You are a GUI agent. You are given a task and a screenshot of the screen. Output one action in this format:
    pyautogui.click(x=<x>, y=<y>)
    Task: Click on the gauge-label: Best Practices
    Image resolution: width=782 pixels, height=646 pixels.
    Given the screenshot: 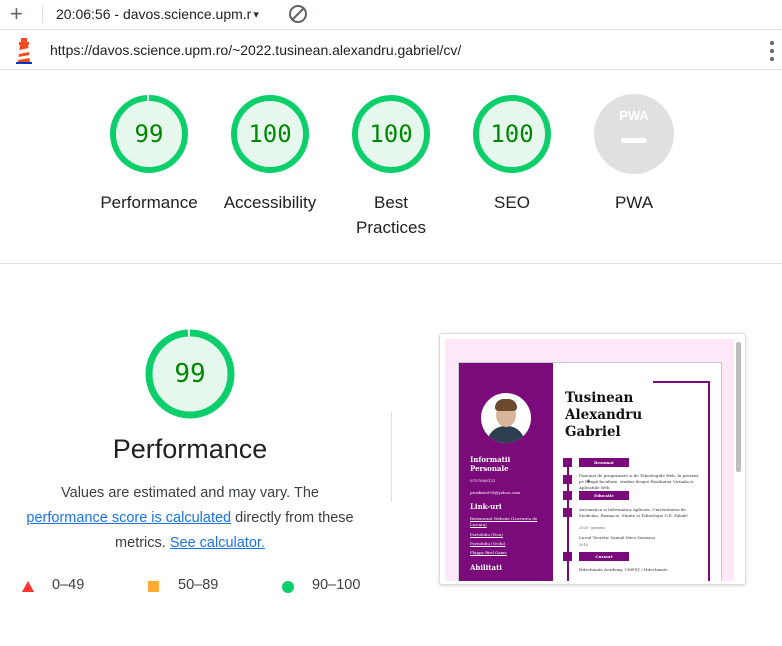 What is the action you would take?
    pyautogui.click(x=391, y=215)
    